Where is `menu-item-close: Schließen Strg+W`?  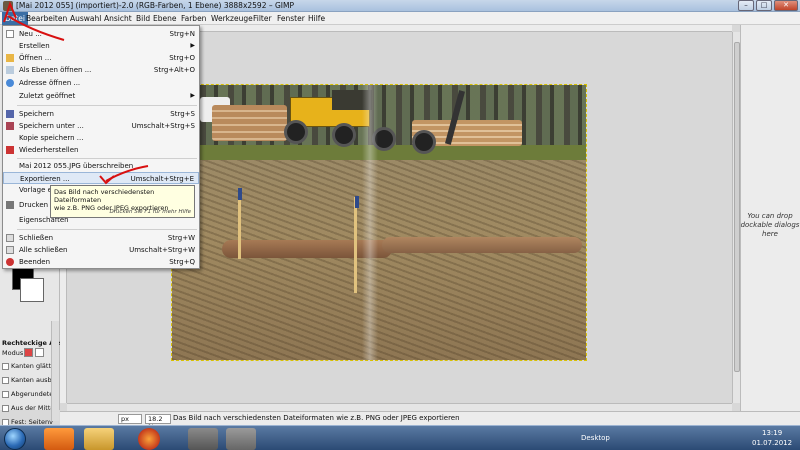
menu-item-close: Schließen Strg+W is located at coordinates (101, 238).